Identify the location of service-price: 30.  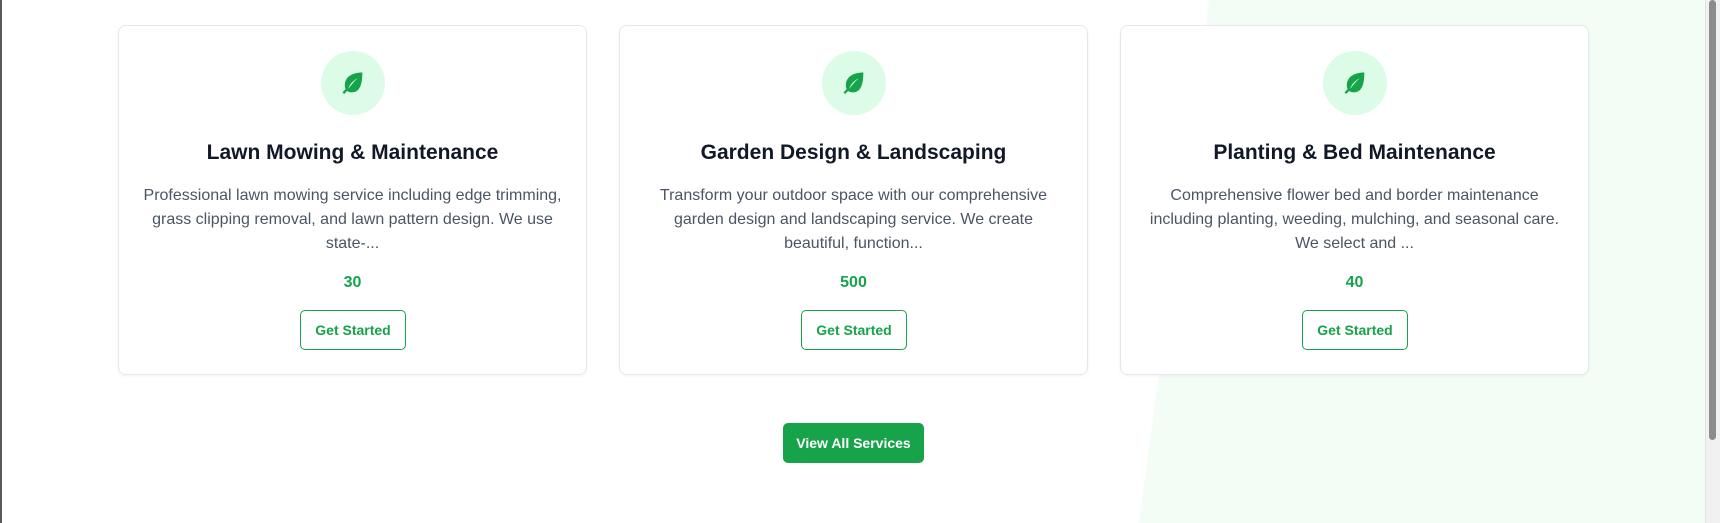
(352, 282).